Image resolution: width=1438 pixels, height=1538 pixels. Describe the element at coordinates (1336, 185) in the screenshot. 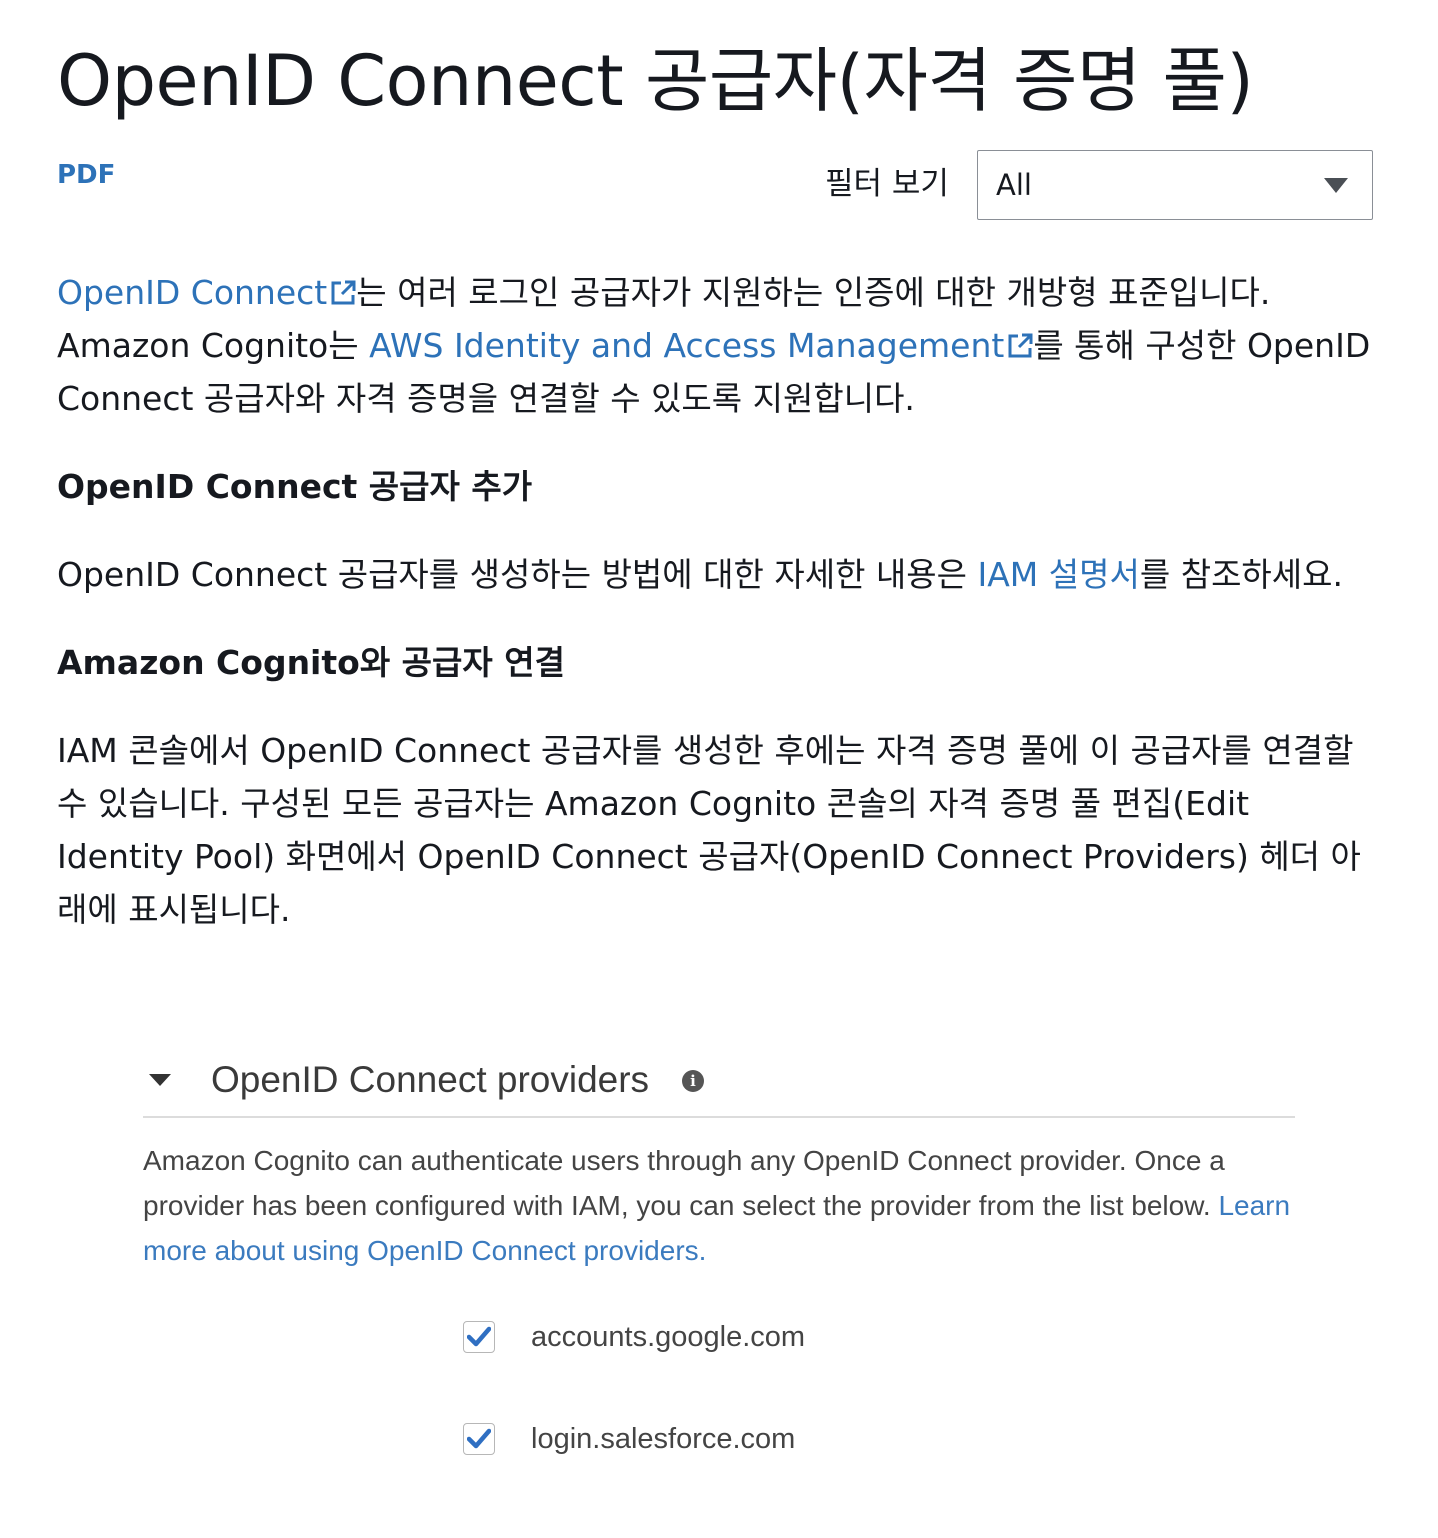

I see `caret-down-icon` at that location.